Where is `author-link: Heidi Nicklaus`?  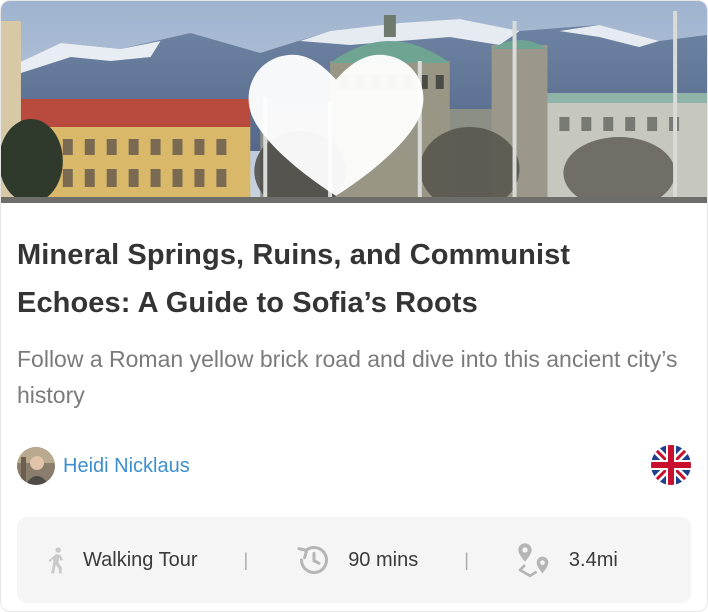
author-link: Heidi Nicklaus is located at coordinates (126, 466).